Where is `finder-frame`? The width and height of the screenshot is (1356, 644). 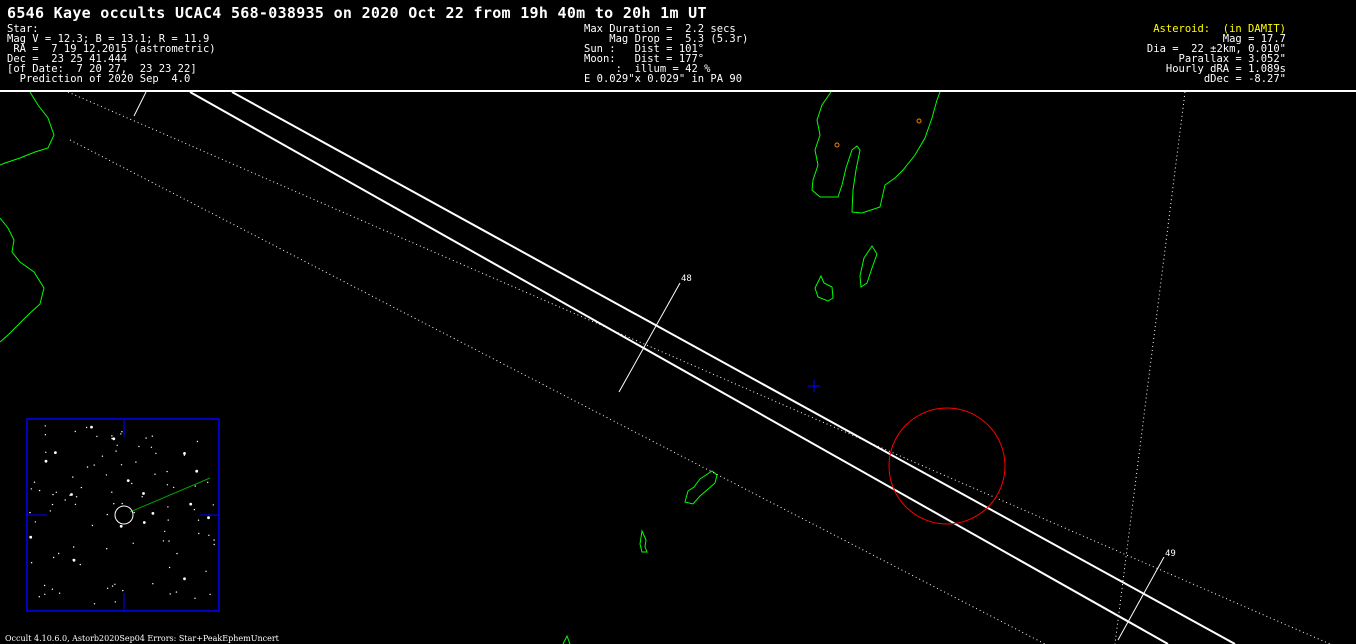
finder-frame is located at coordinates (123, 515).